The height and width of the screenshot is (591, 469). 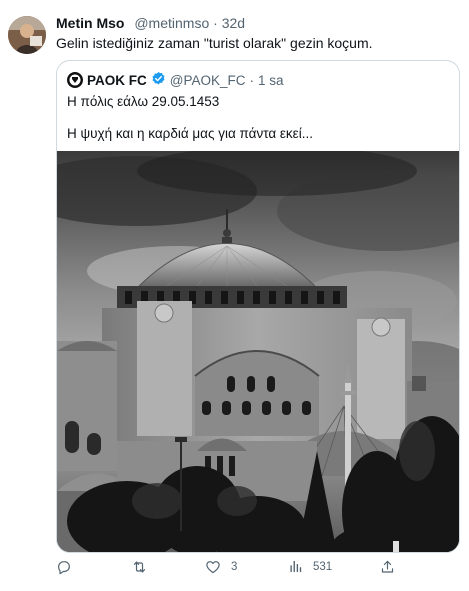 What do you see at coordinates (143, 101) in the screenshot?
I see `quoted-tweet-text-line1: Η πόλις εάλω 29.05.1453` at bounding box center [143, 101].